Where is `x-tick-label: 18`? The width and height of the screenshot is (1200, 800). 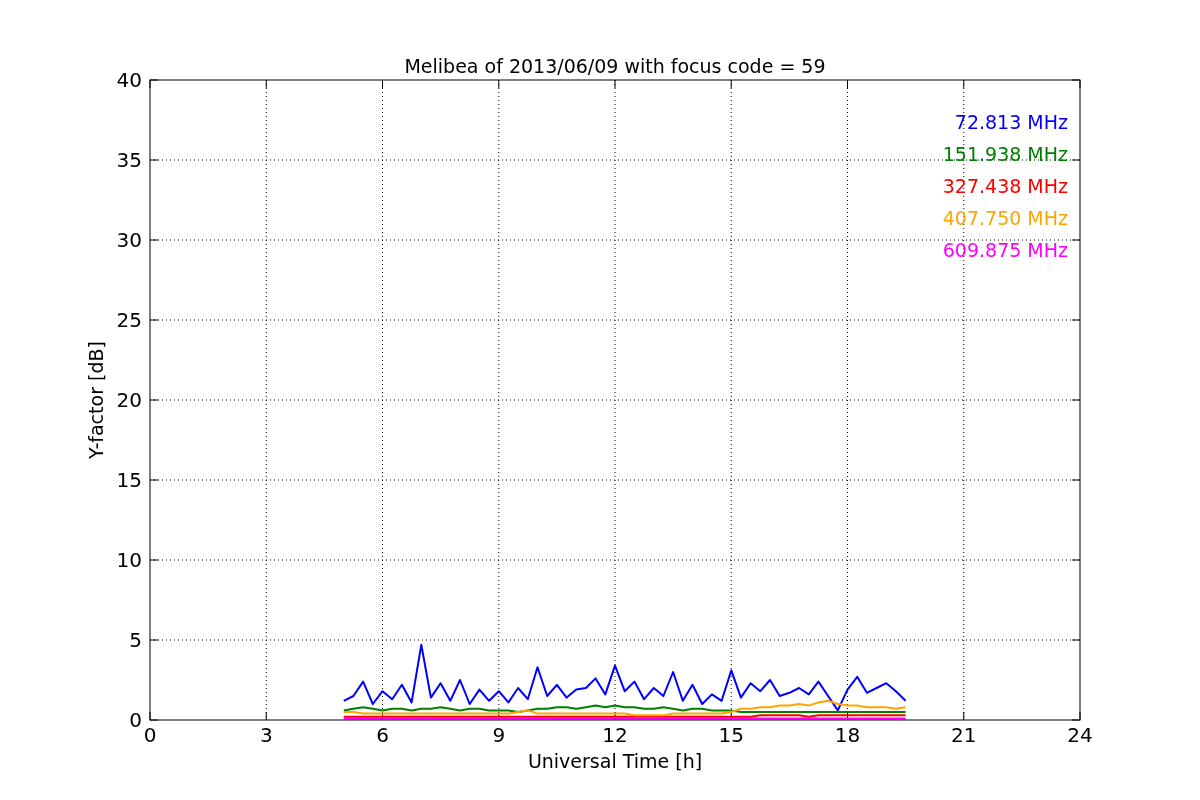
x-tick-label: 18 is located at coordinates (847, 735).